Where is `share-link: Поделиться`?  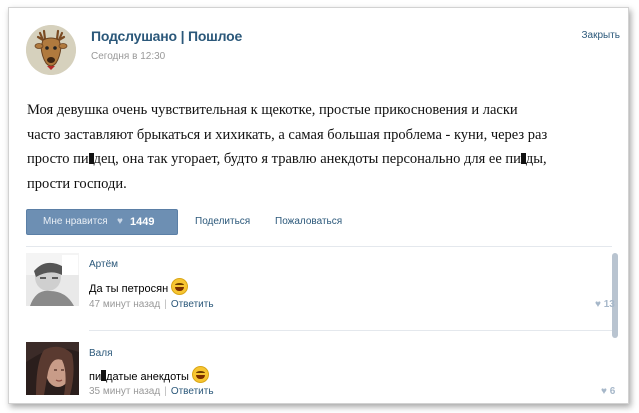 share-link: Поделиться is located at coordinates (222, 221).